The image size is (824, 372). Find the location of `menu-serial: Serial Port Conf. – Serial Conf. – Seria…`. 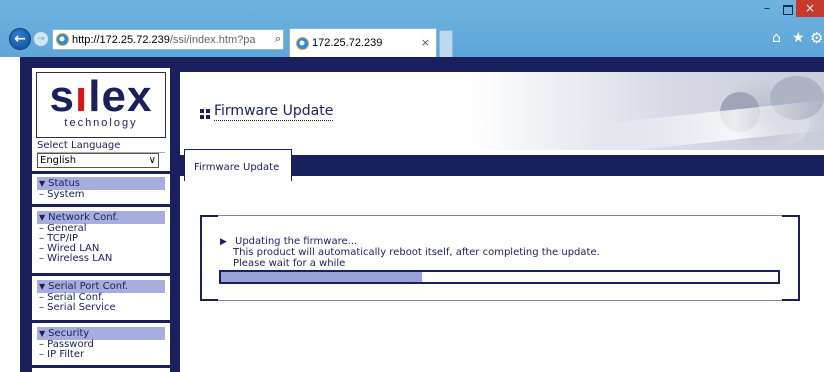

menu-serial: Serial Port Conf. – Serial Conf. – Seria… is located at coordinates (101, 296).